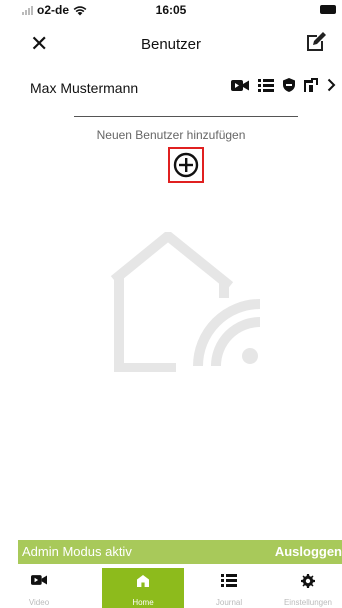 The image size is (342, 608). I want to click on add-user-label: Neuen Benutzer hinzufügen, so click(171, 135).